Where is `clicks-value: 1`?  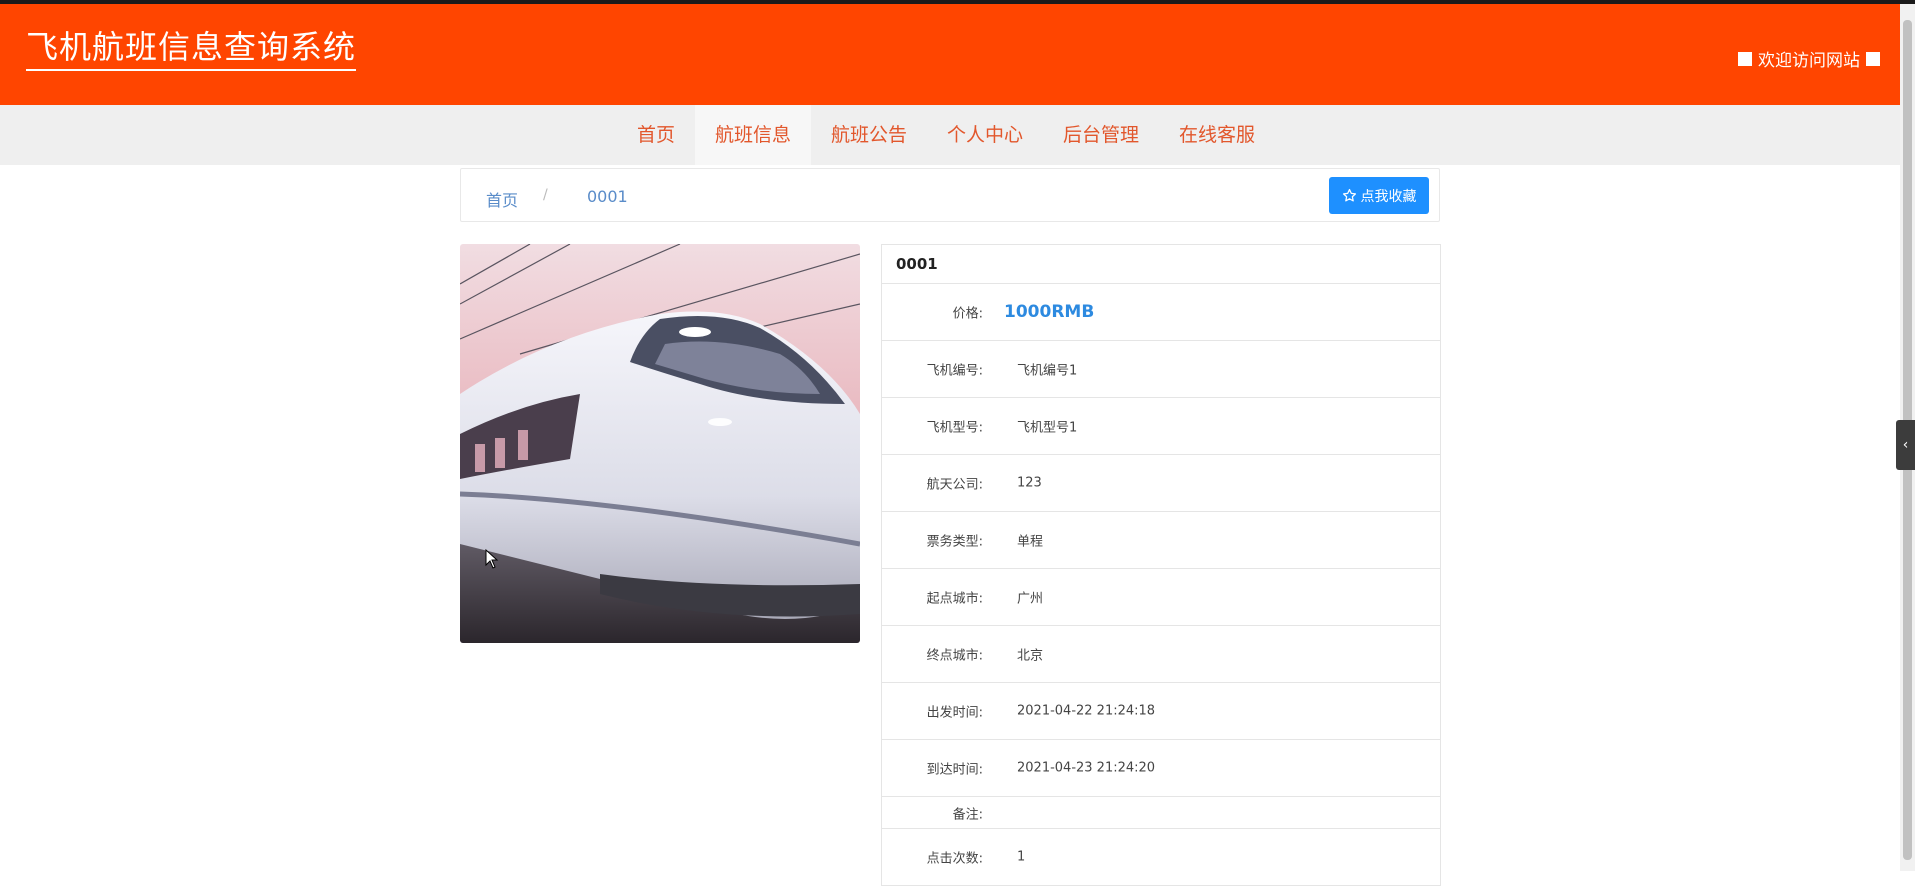 clicks-value: 1 is located at coordinates (1021, 857).